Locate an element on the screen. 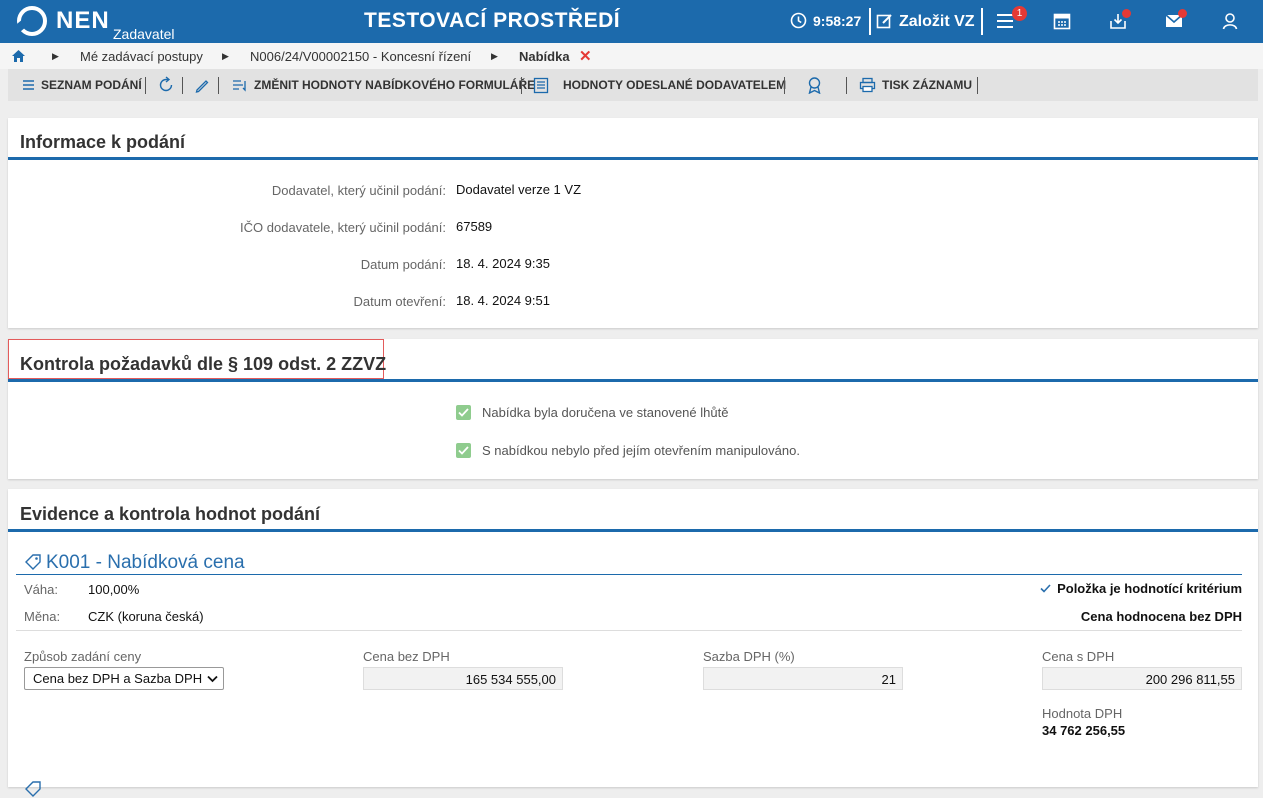  logo-text: NEN is located at coordinates (83, 21).